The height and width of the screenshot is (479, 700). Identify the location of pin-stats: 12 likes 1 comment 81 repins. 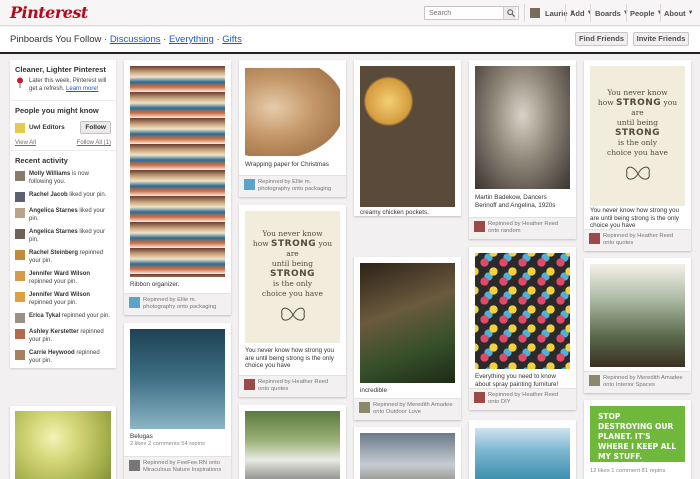
(628, 471).